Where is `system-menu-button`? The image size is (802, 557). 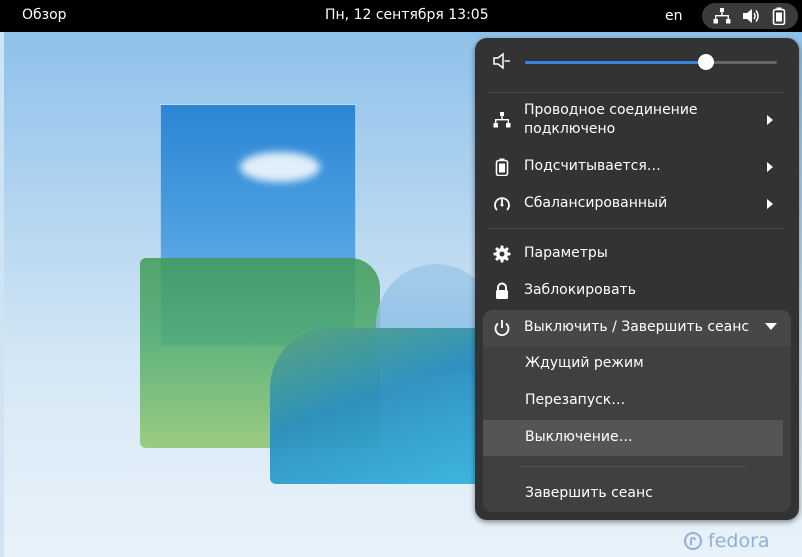
system-menu-button is located at coordinates (750, 16).